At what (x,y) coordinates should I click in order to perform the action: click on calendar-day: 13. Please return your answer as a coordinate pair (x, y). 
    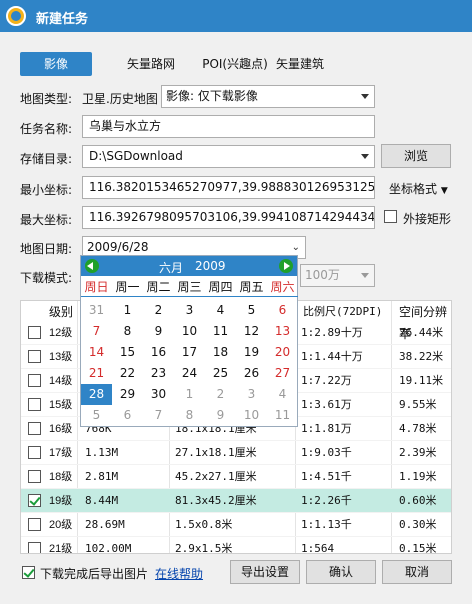
    Looking at the image, I should click on (282, 331).